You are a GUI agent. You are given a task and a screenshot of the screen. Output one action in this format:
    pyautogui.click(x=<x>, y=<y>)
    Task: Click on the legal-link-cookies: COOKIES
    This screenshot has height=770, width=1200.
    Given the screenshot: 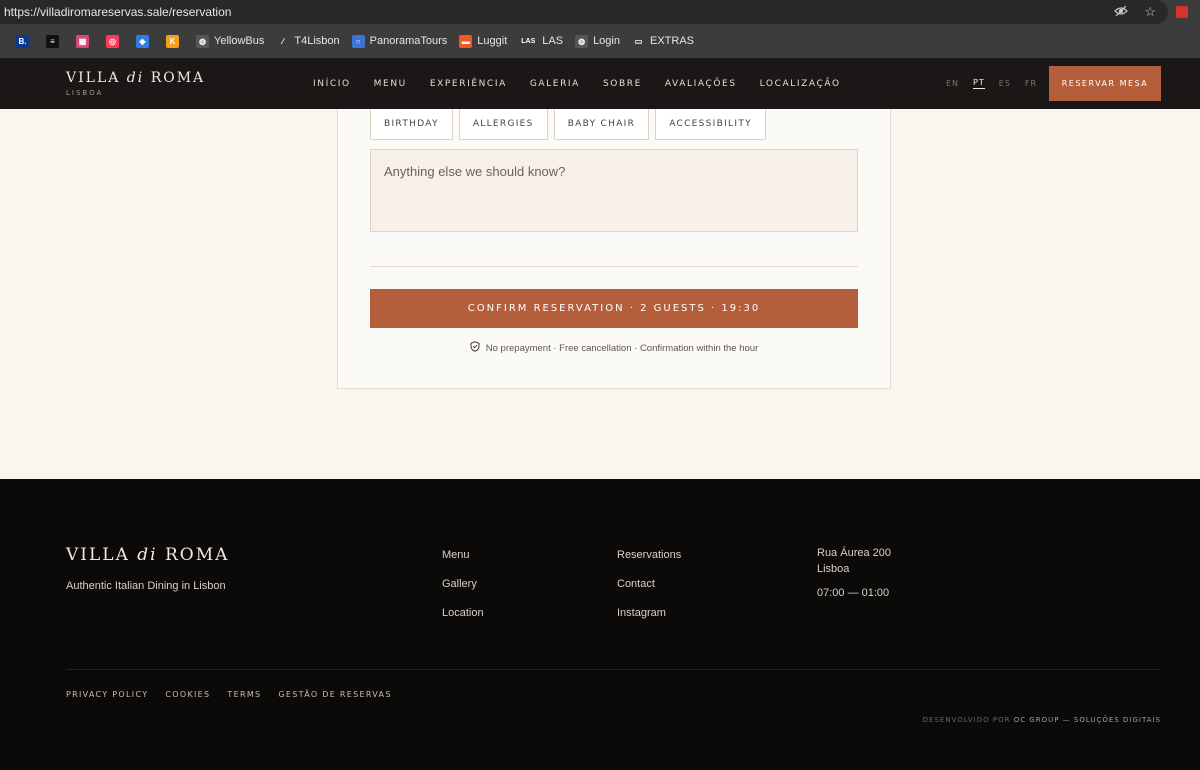 What is the action you would take?
    pyautogui.click(x=187, y=694)
    